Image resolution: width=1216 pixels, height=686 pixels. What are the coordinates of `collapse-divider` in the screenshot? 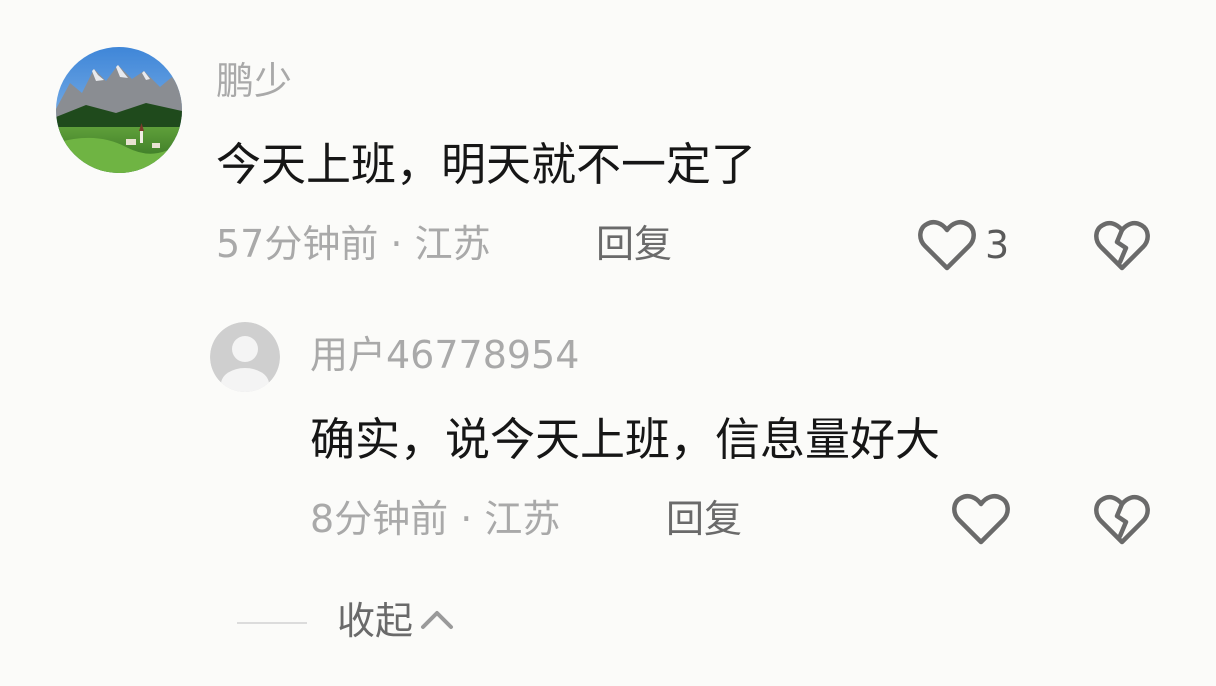 It's located at (272, 623).